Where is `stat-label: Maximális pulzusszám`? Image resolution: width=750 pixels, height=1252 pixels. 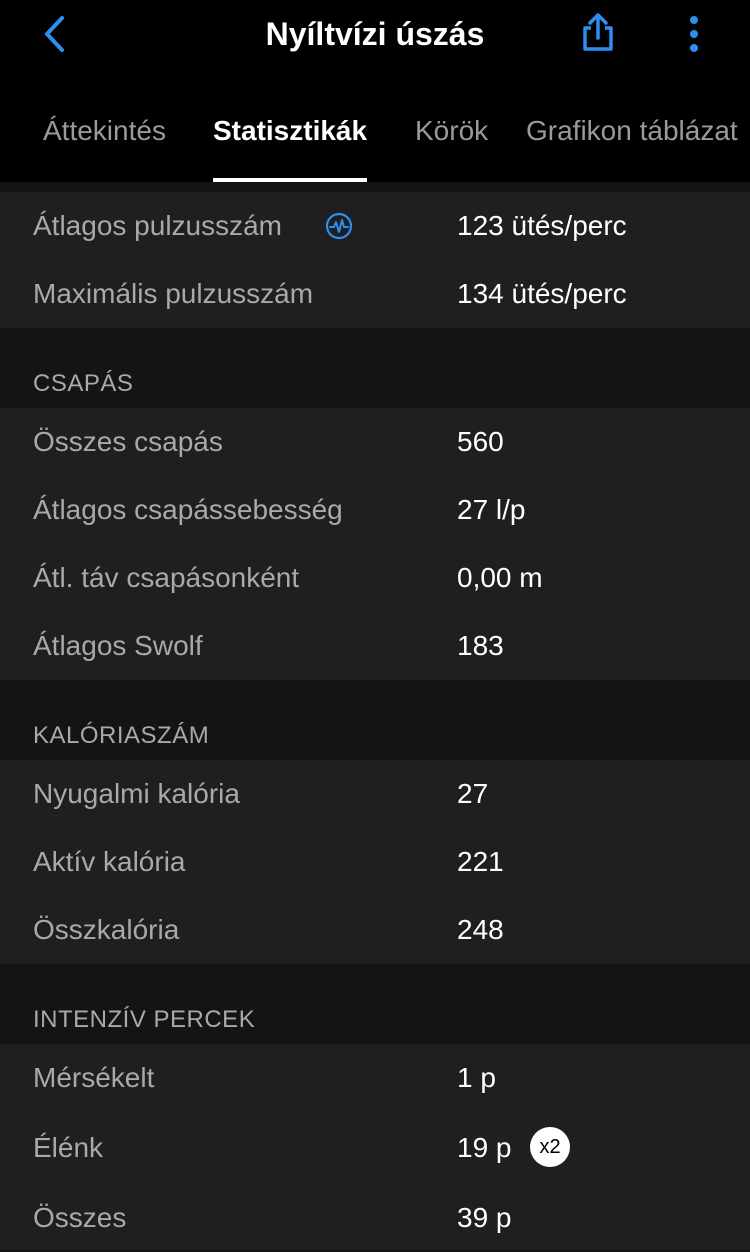
stat-label: Maximális pulzusszám is located at coordinates (173, 293).